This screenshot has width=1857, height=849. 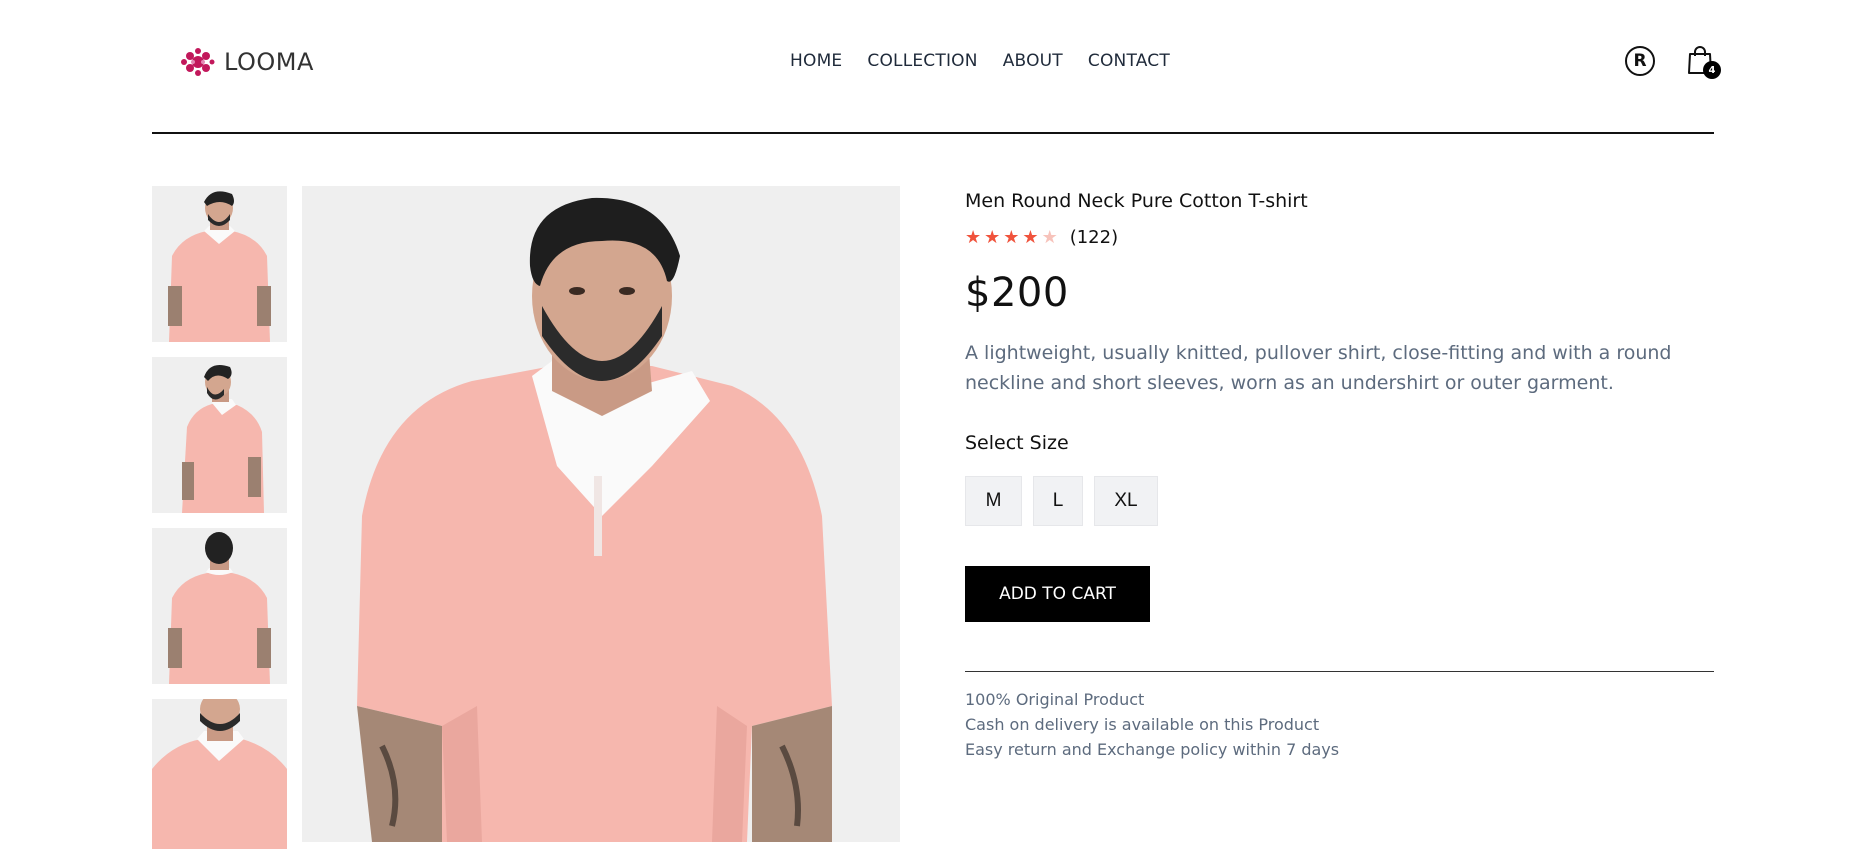 What do you see at coordinates (1049, 237) in the screenshot?
I see `star-empty-icon: ★` at bounding box center [1049, 237].